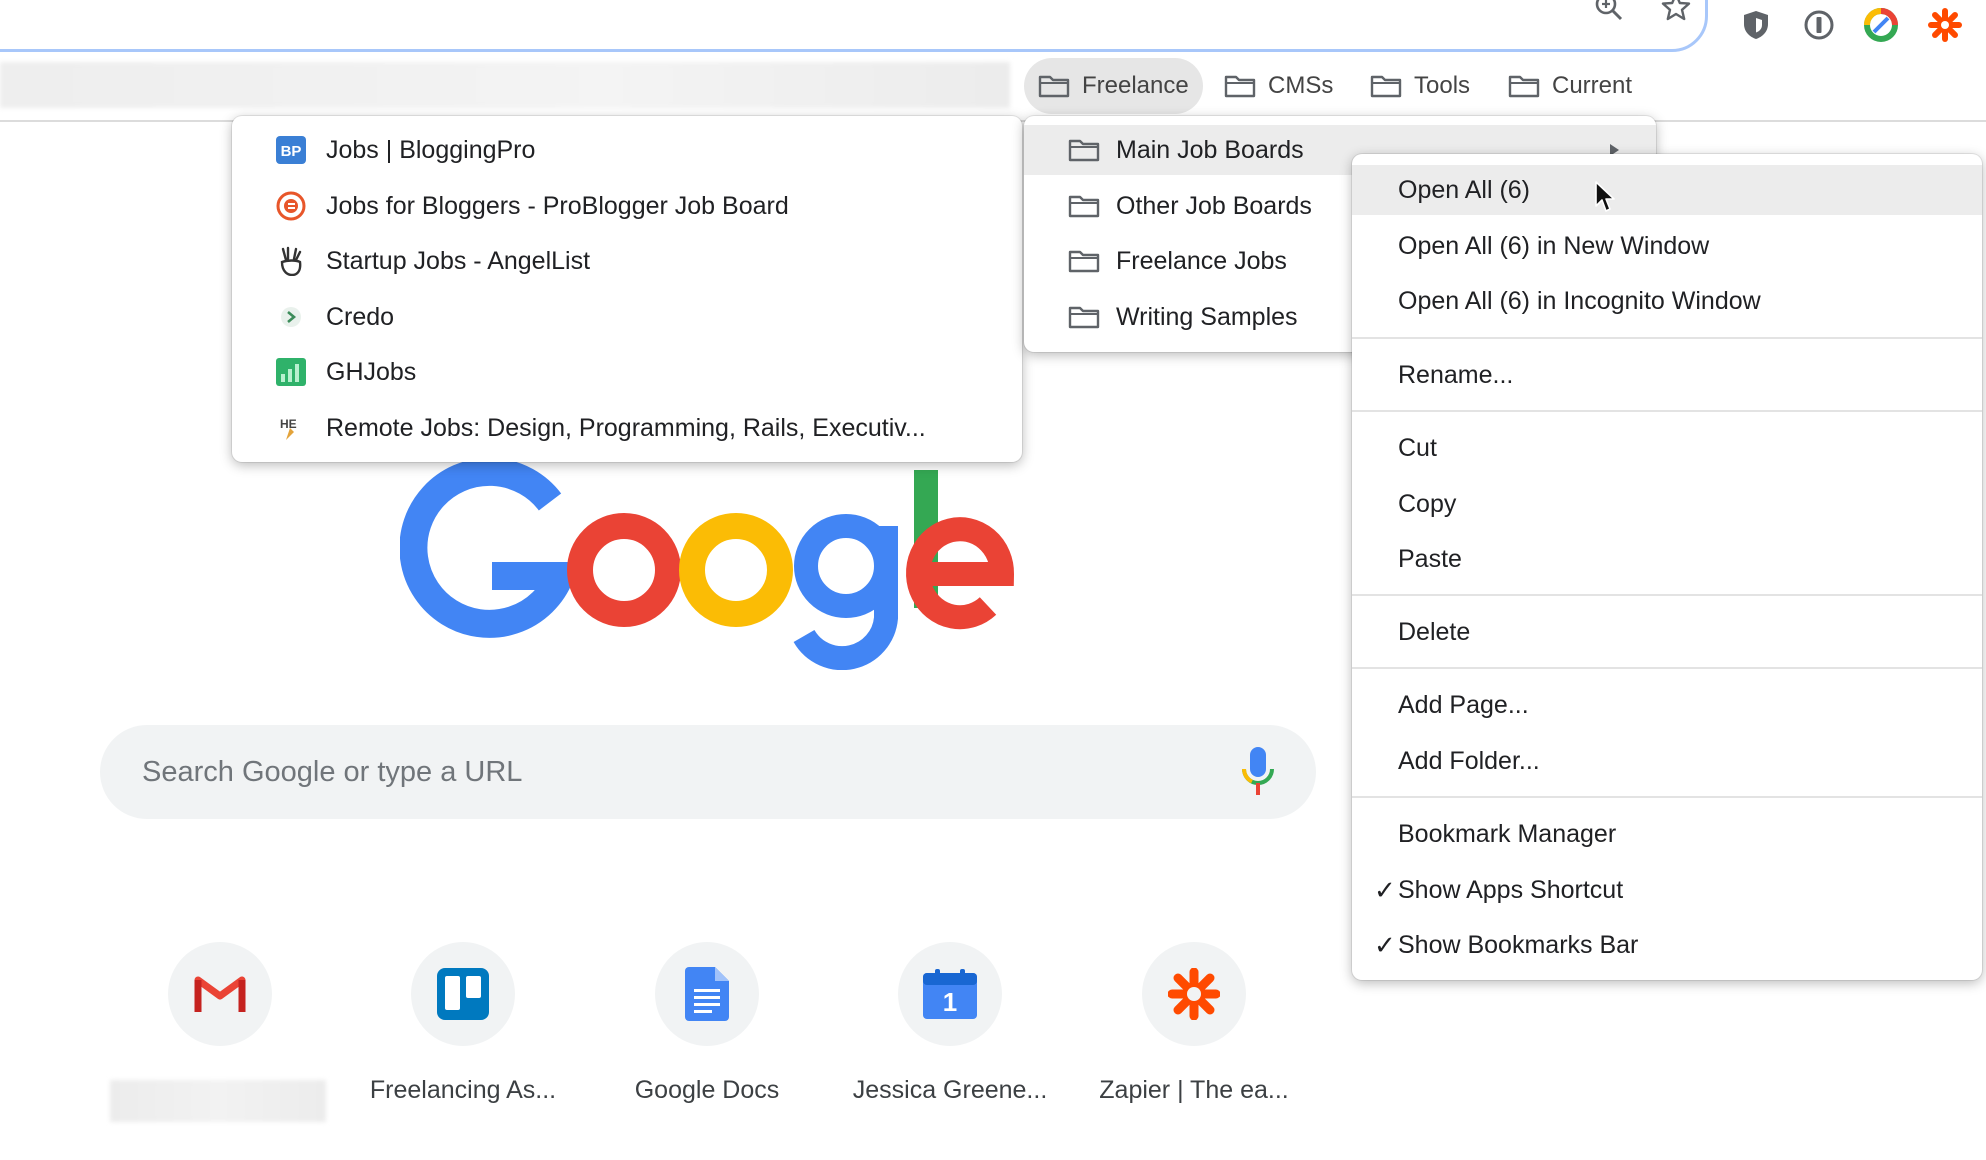 Image resolution: width=1986 pixels, height=1160 pixels. What do you see at coordinates (1430, 558) in the screenshot?
I see `context-item-label: Paste` at bounding box center [1430, 558].